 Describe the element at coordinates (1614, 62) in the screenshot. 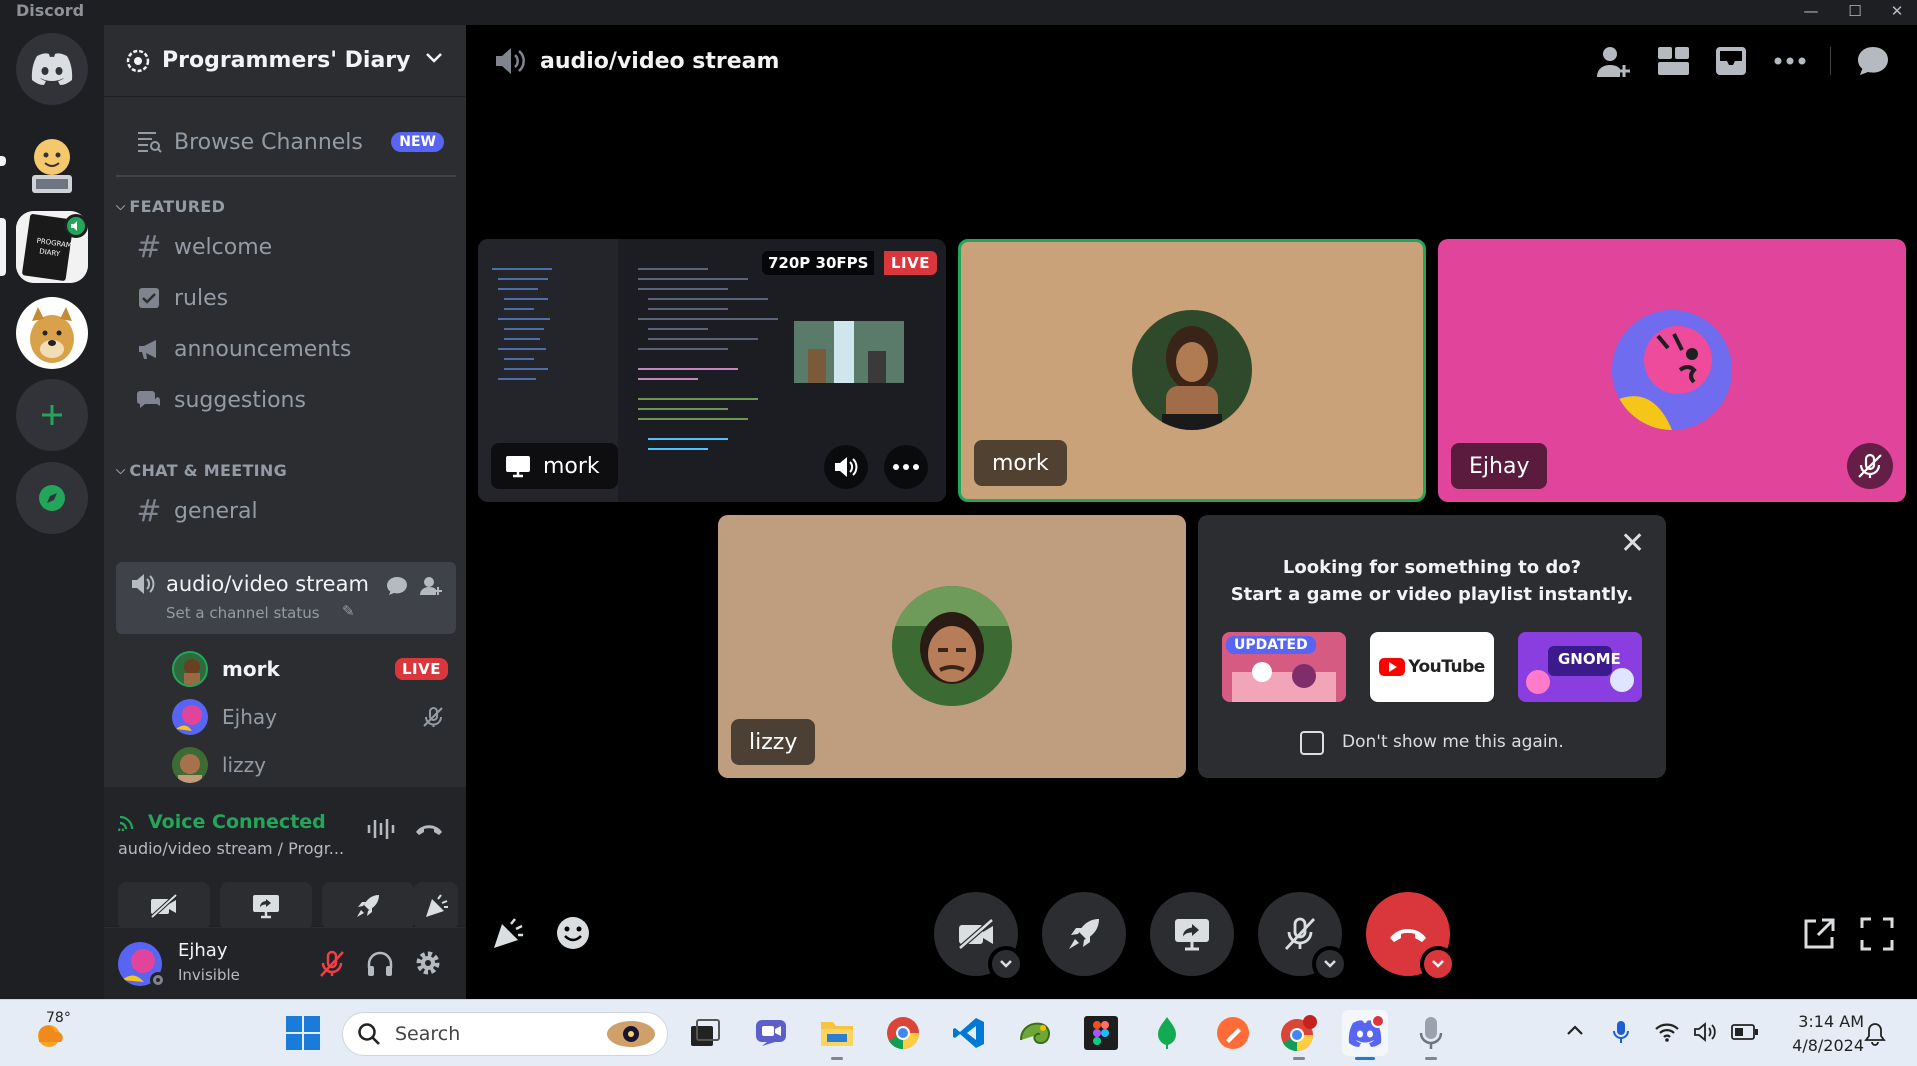

I see `add-user-icon` at that location.